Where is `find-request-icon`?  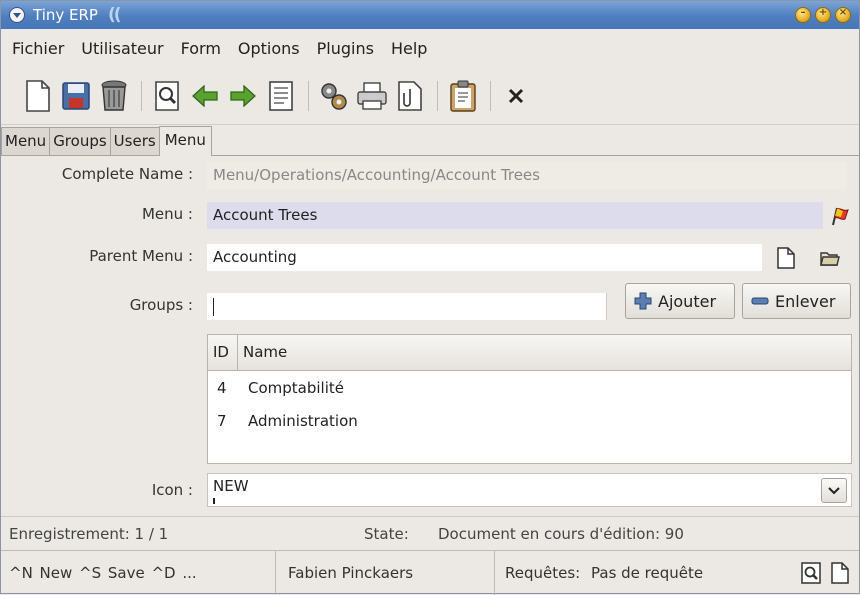 find-request-icon is located at coordinates (811, 575).